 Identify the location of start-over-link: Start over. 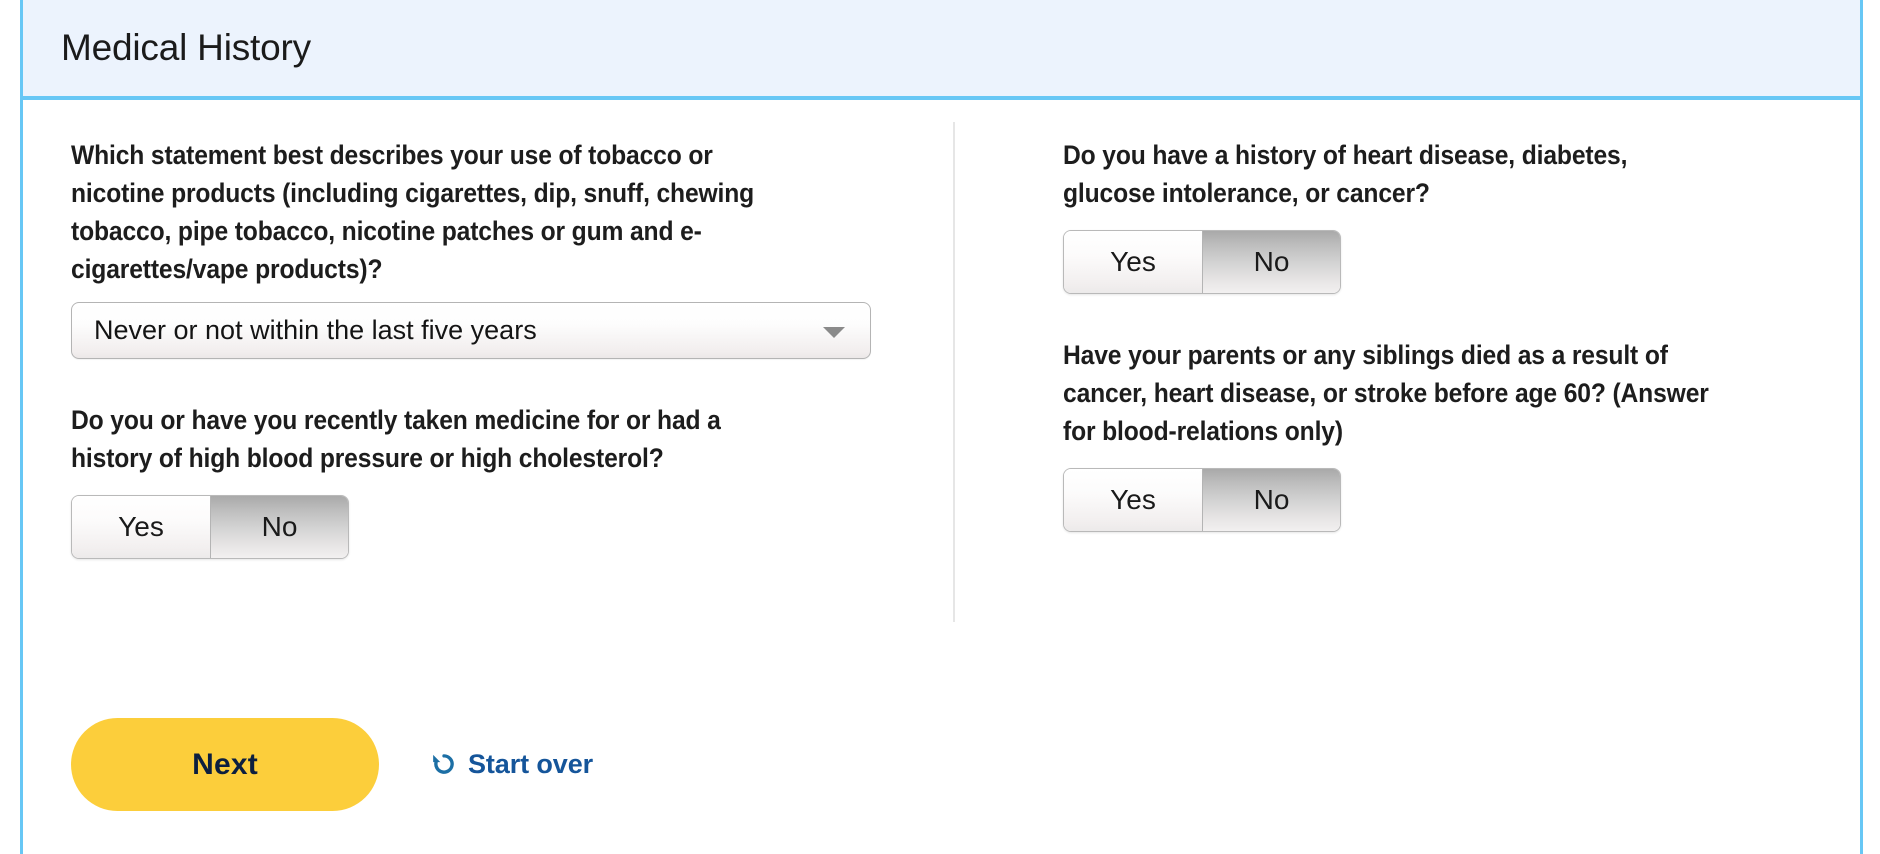
(512, 764).